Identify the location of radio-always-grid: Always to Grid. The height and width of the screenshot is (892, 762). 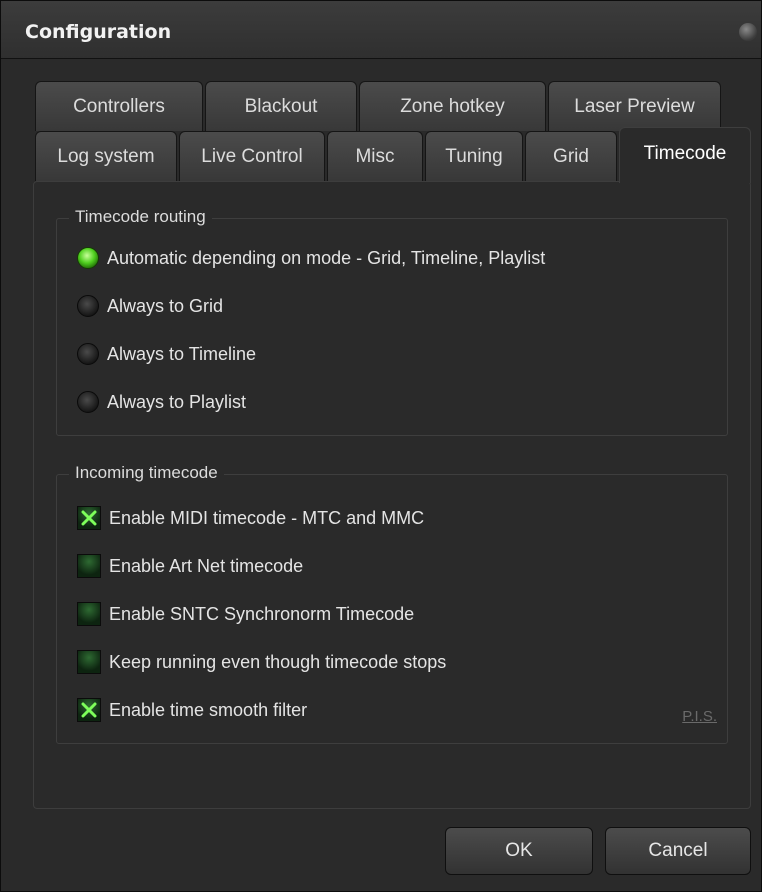
(150, 306).